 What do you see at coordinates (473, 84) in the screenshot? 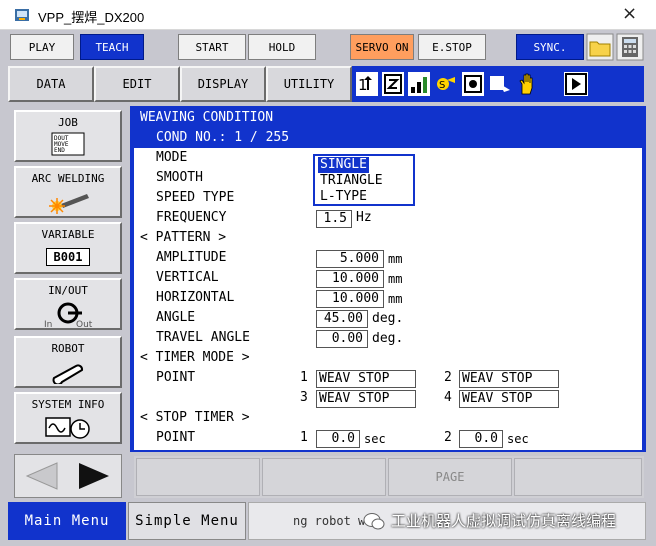
I see `robot-group-icon` at bounding box center [473, 84].